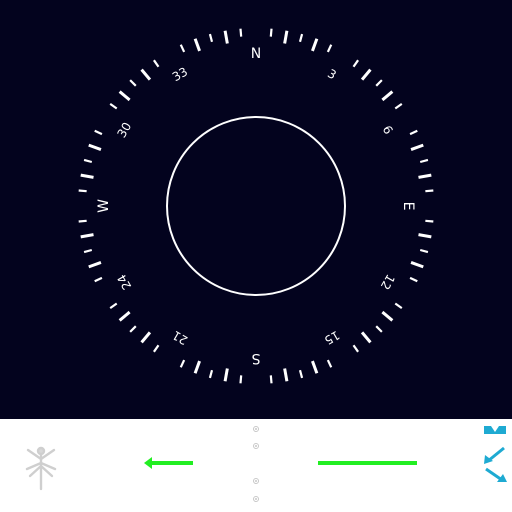 The height and width of the screenshot is (512, 512). I want to click on inner-ring, so click(256, 206).